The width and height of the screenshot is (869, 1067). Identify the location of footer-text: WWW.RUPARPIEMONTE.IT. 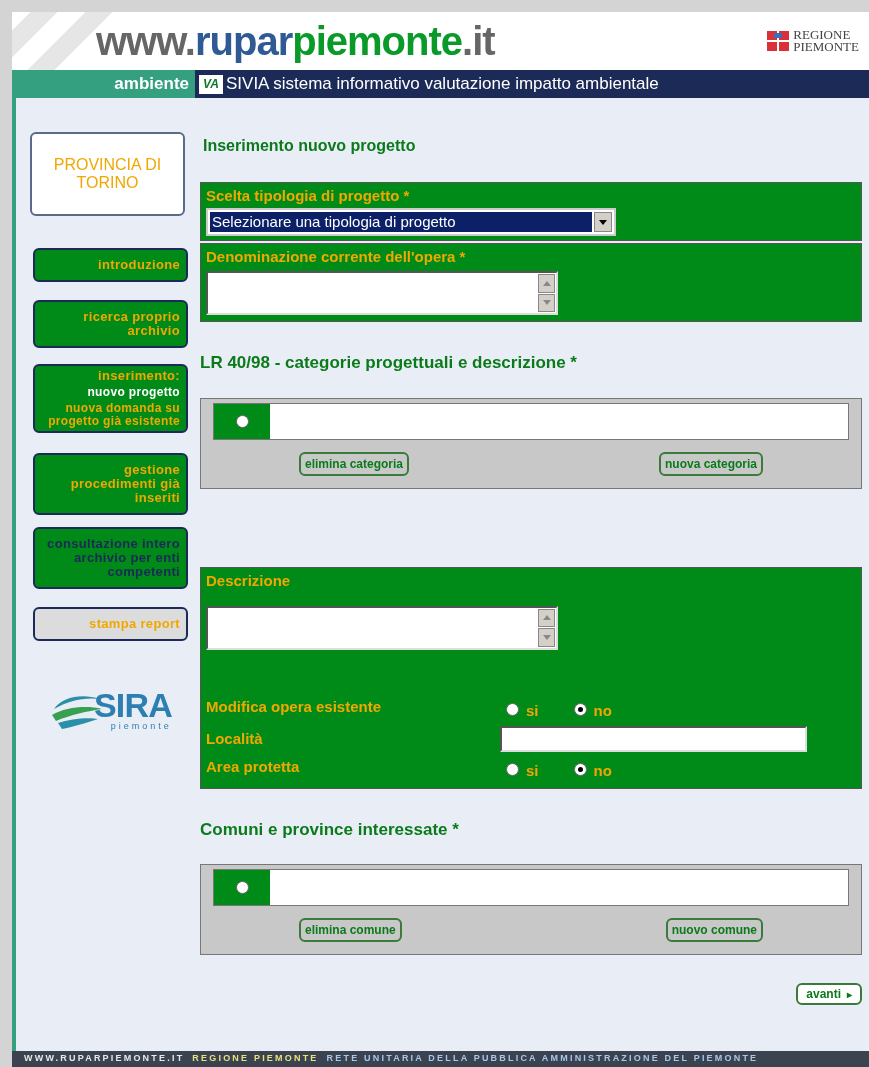
(104, 1059).